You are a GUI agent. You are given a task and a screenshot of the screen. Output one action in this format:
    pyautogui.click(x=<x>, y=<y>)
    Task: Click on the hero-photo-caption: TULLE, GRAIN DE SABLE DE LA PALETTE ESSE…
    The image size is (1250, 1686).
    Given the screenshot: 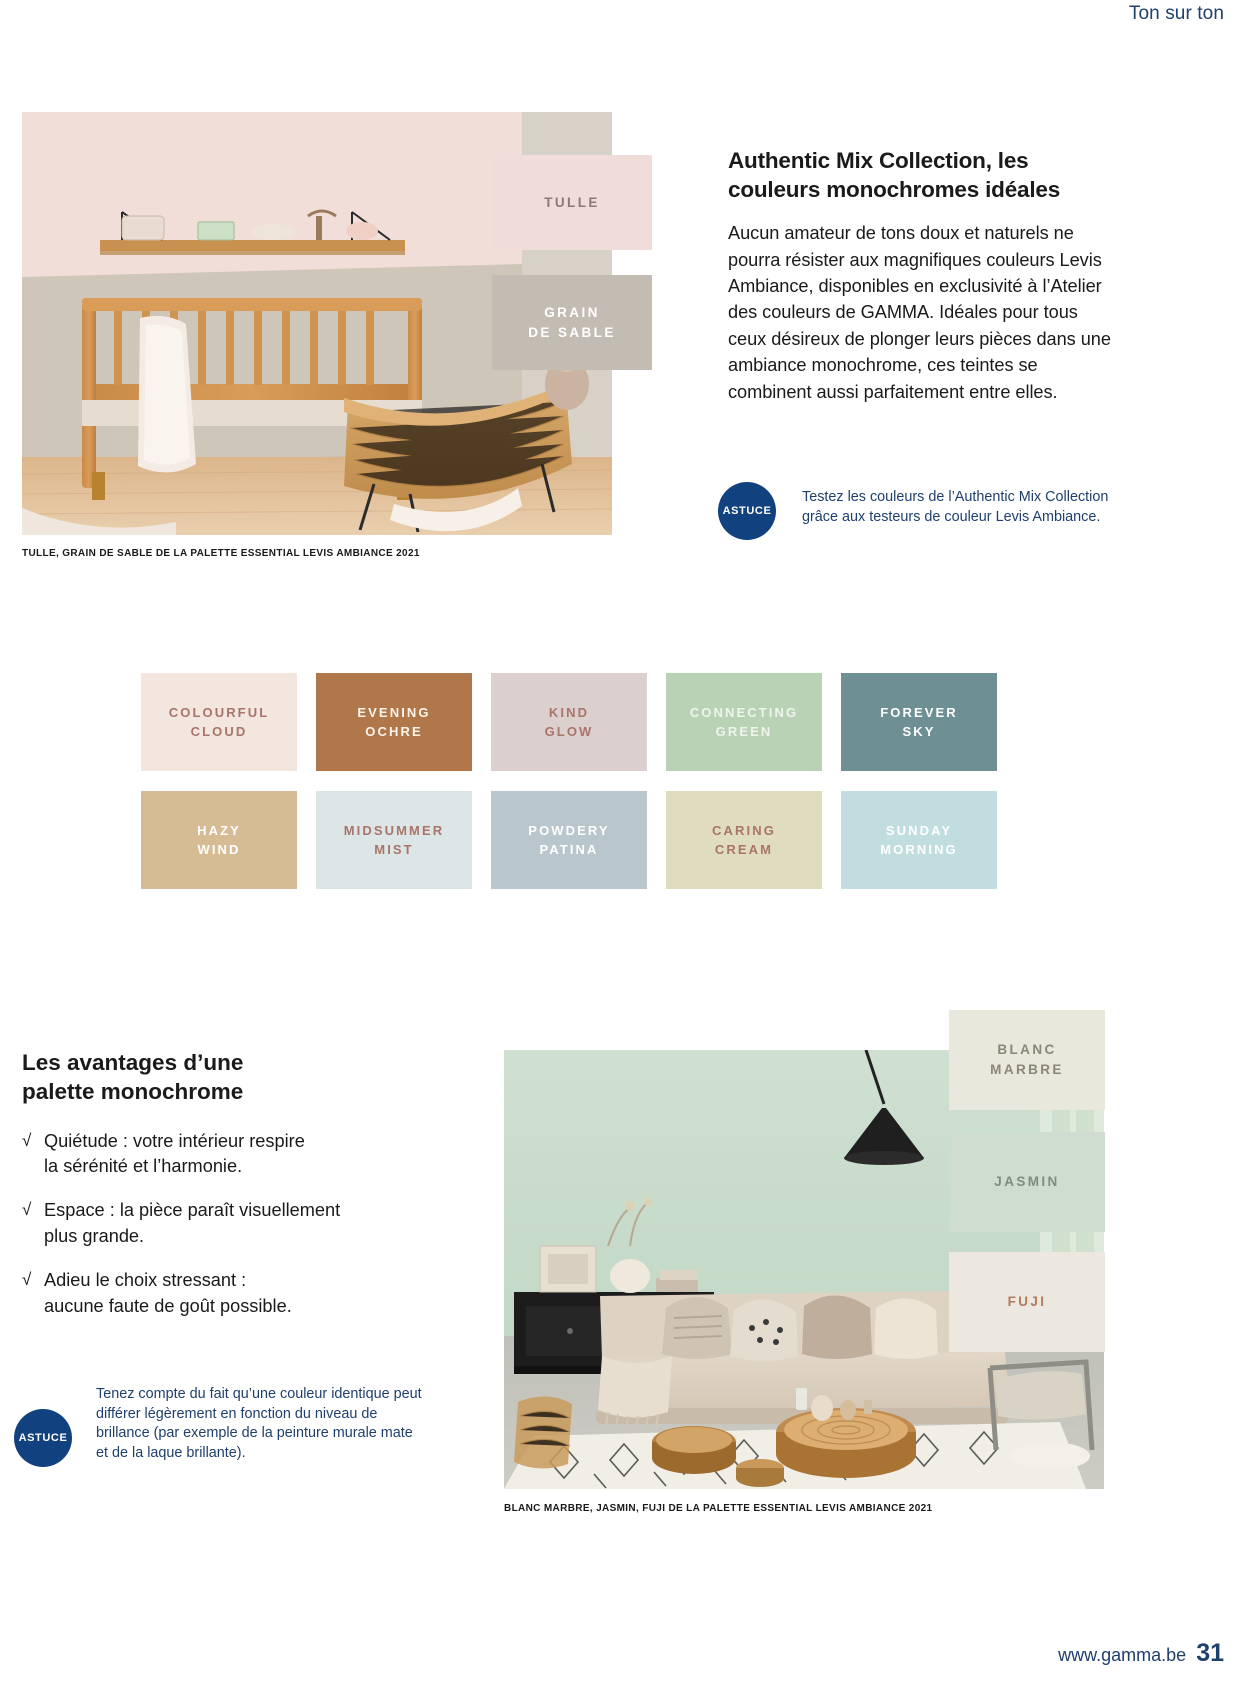 What is the action you would take?
    pyautogui.click(x=221, y=553)
    